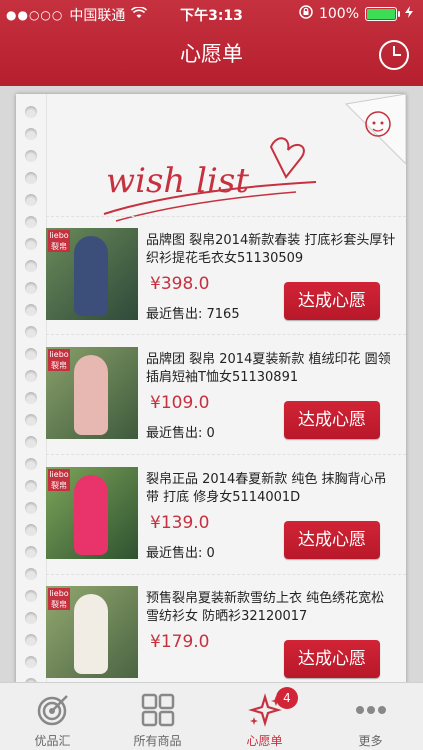 The width and height of the screenshot is (423, 750). Describe the element at coordinates (180, 523) in the screenshot. I see `product-price: ¥139.0` at that location.